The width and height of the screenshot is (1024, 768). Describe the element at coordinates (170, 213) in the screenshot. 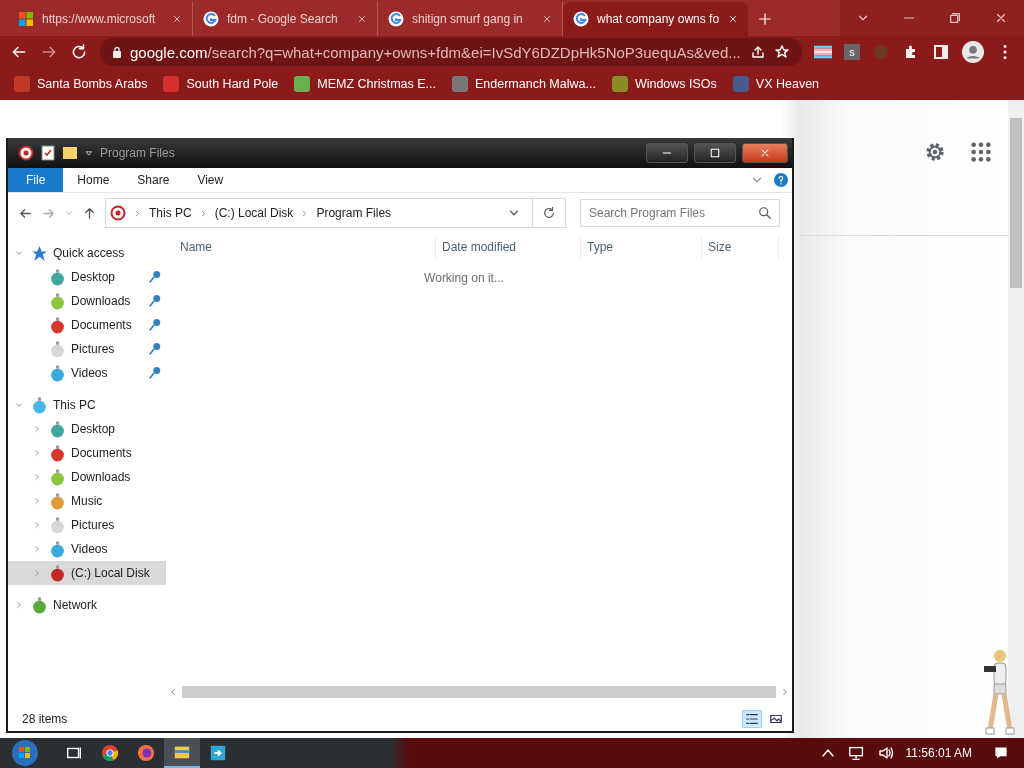

I see `breadcrumb-item: This PC` at that location.